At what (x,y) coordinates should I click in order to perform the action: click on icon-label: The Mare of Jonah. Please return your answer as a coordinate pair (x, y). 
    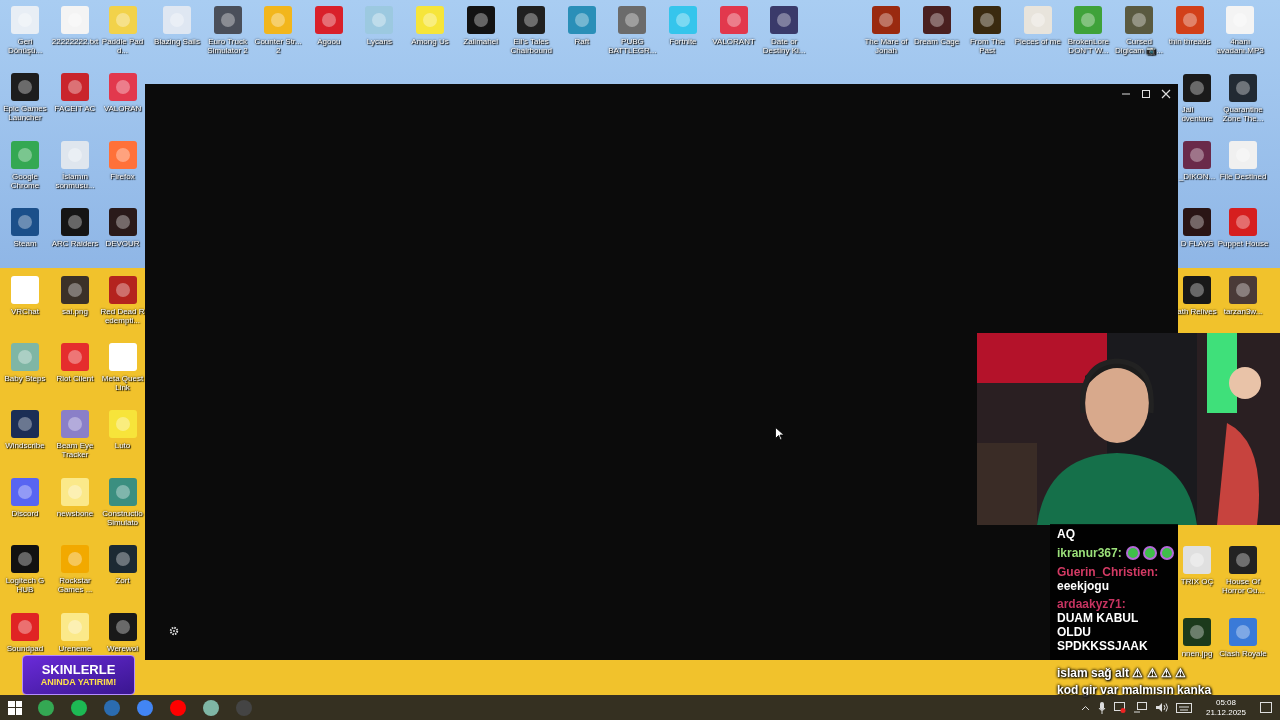
    Looking at the image, I should click on (886, 46).